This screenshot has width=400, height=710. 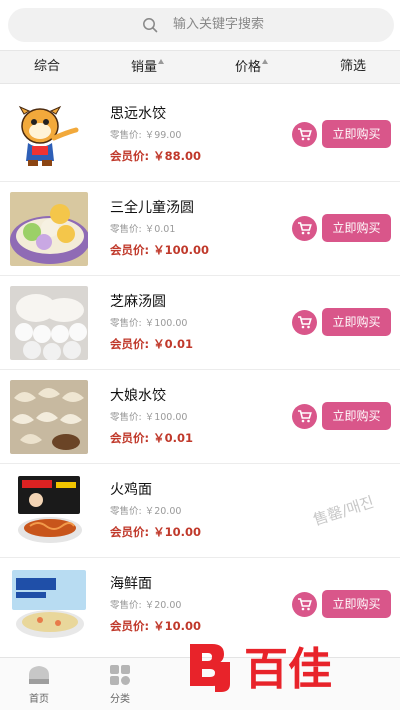 I want to click on product-name: 三全儿童汤圆, so click(x=152, y=208).